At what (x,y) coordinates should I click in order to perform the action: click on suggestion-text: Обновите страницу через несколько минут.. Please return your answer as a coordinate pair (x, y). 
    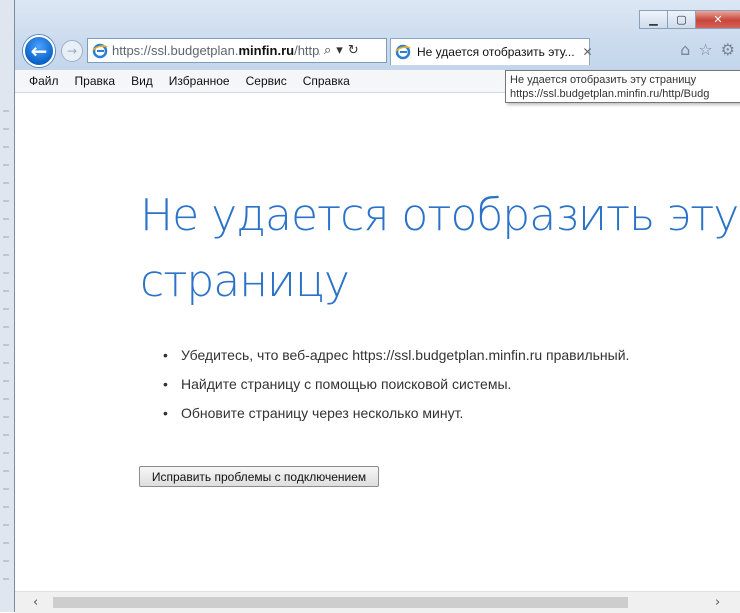
    Looking at the image, I should click on (322, 413).